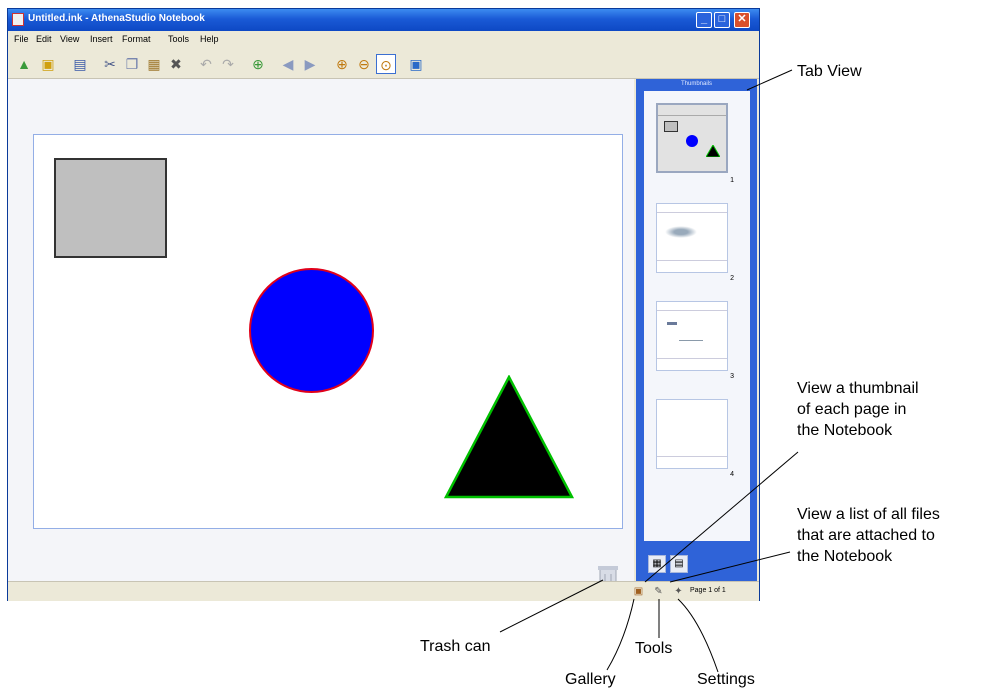  Describe the element at coordinates (852, 409) in the screenshot. I see `callout-line: of each page in` at that location.